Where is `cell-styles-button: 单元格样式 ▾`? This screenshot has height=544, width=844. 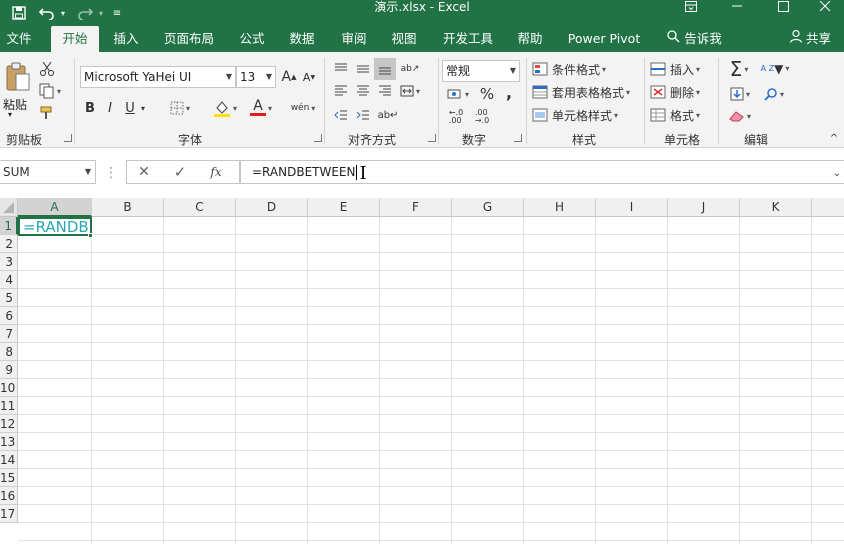
cell-styles-button: 单元格样式 ▾ is located at coordinates (582, 115).